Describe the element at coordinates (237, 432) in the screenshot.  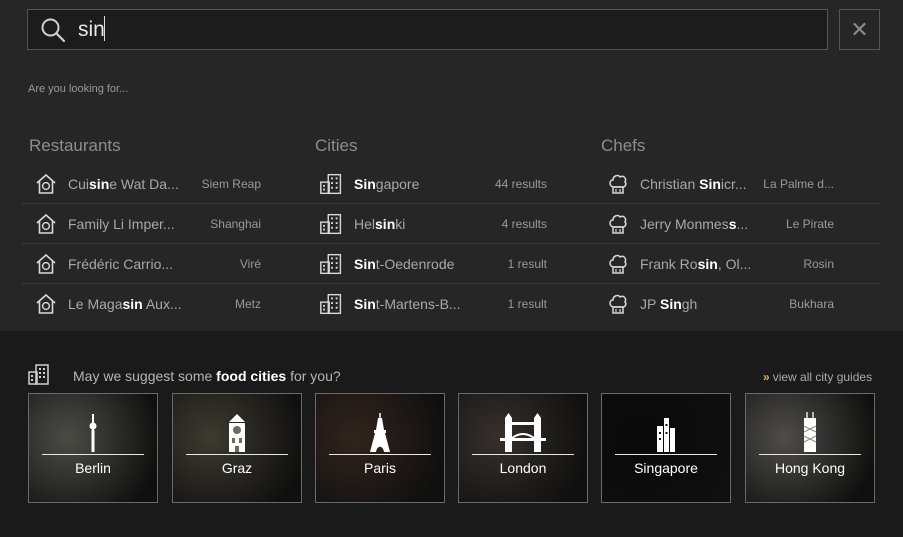
I see `clock-tower-icon` at that location.